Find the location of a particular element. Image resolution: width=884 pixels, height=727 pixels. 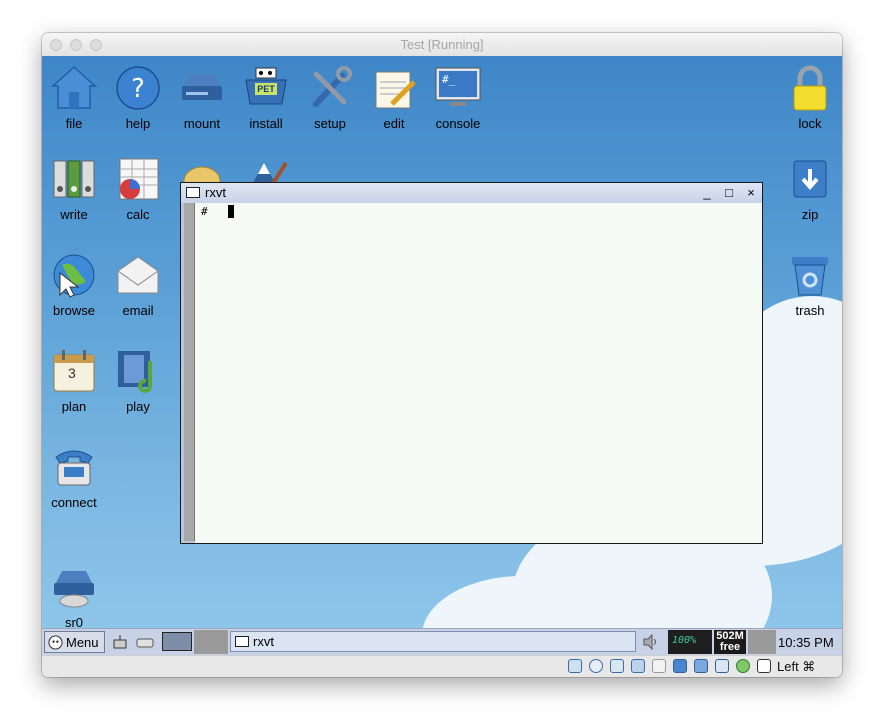

notepad-icon is located at coordinates (394, 88).